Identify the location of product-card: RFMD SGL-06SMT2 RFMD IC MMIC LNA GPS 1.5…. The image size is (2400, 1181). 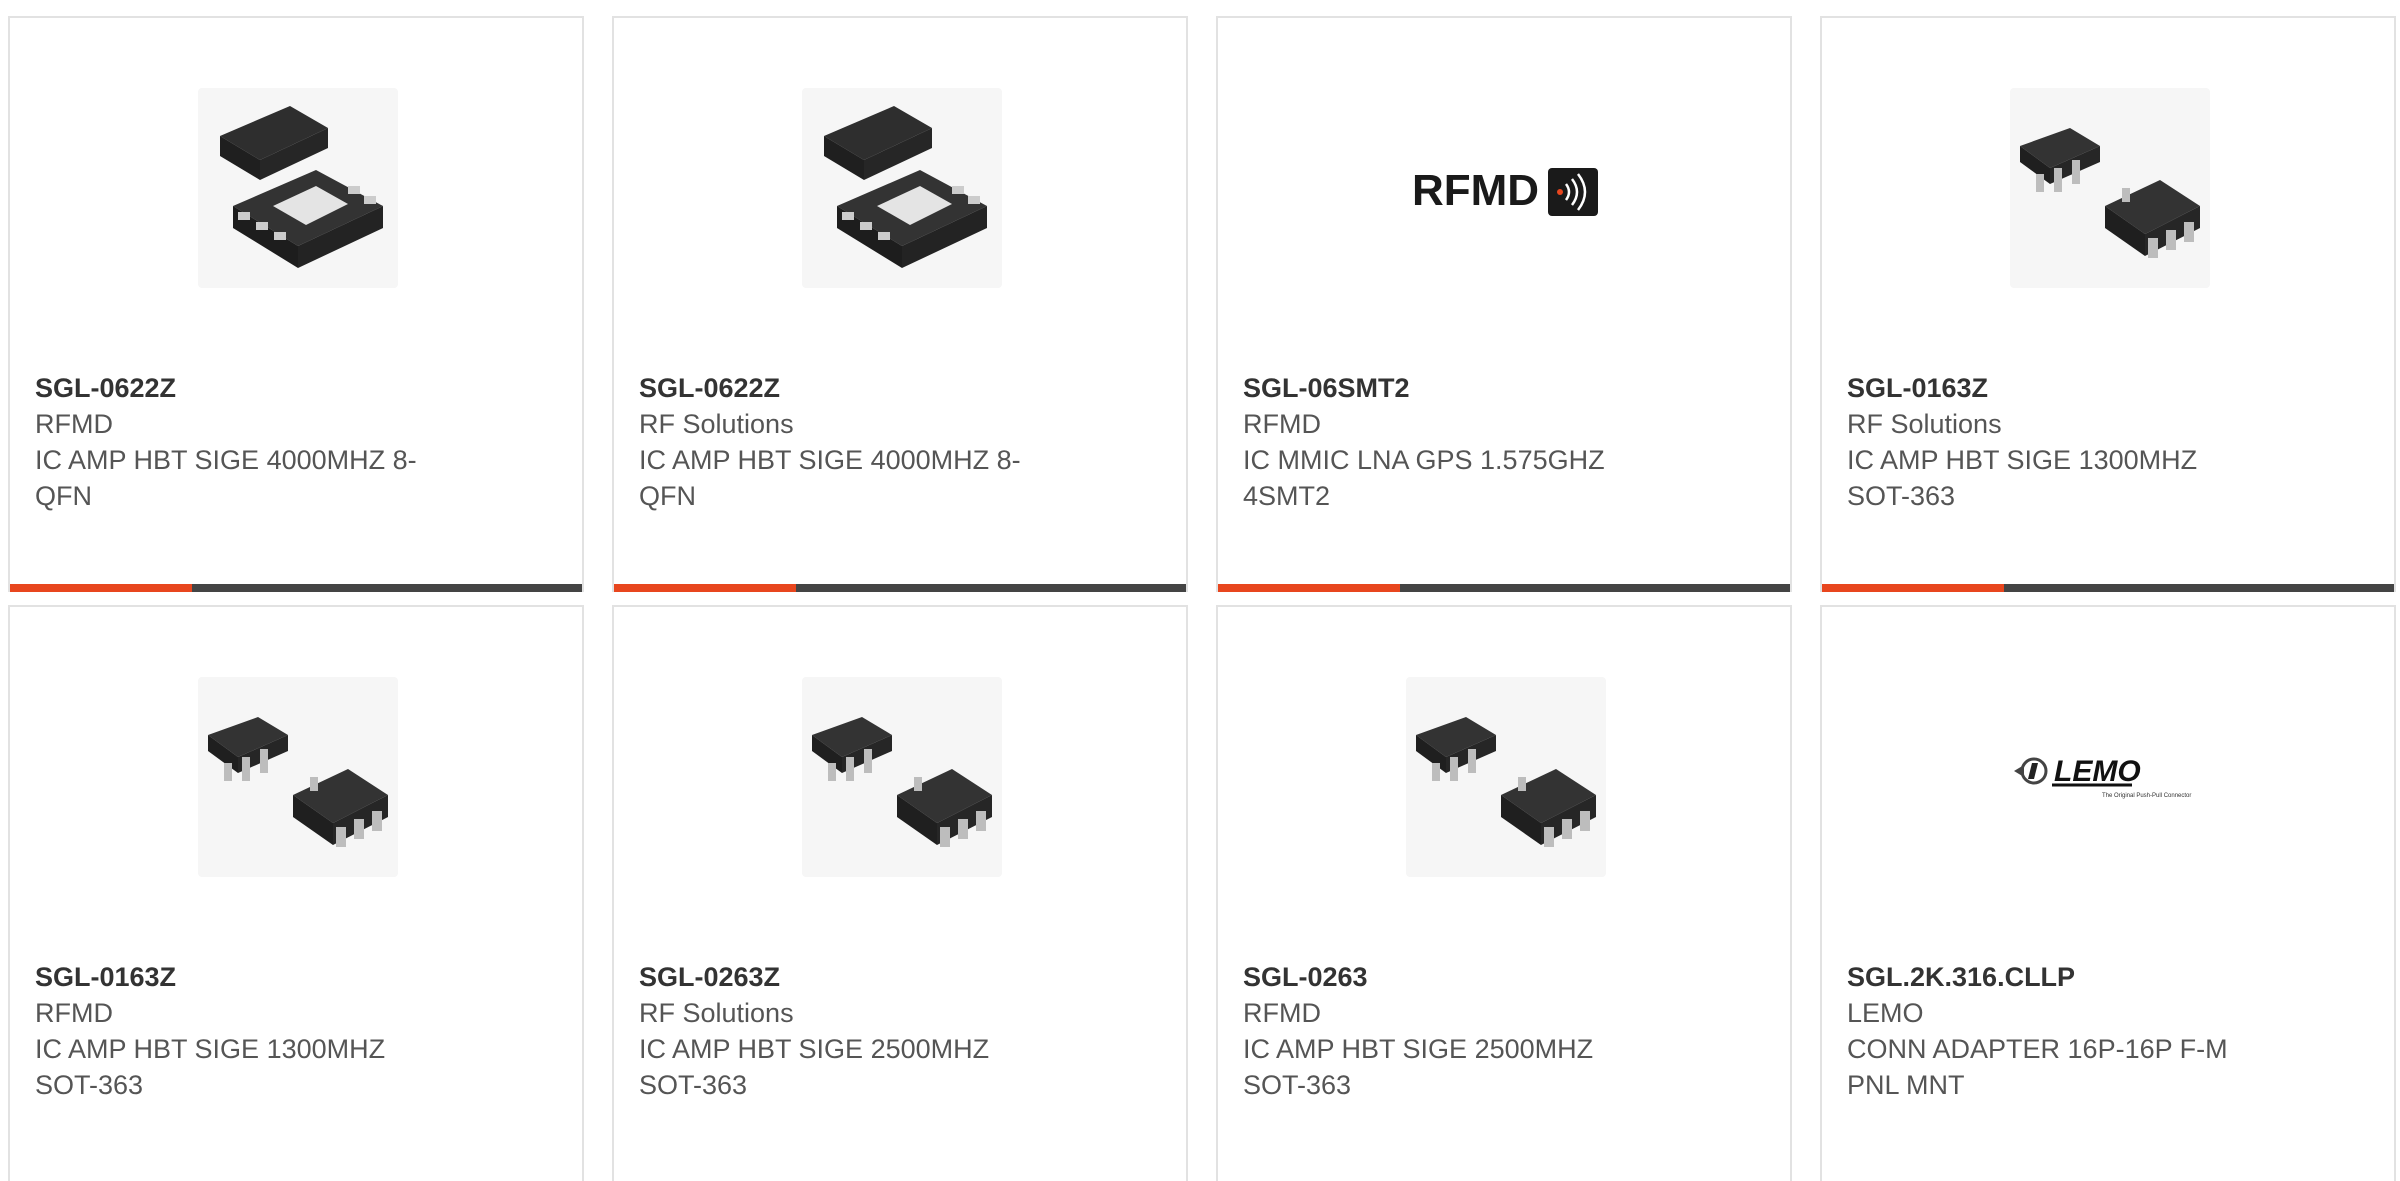
(1504, 304).